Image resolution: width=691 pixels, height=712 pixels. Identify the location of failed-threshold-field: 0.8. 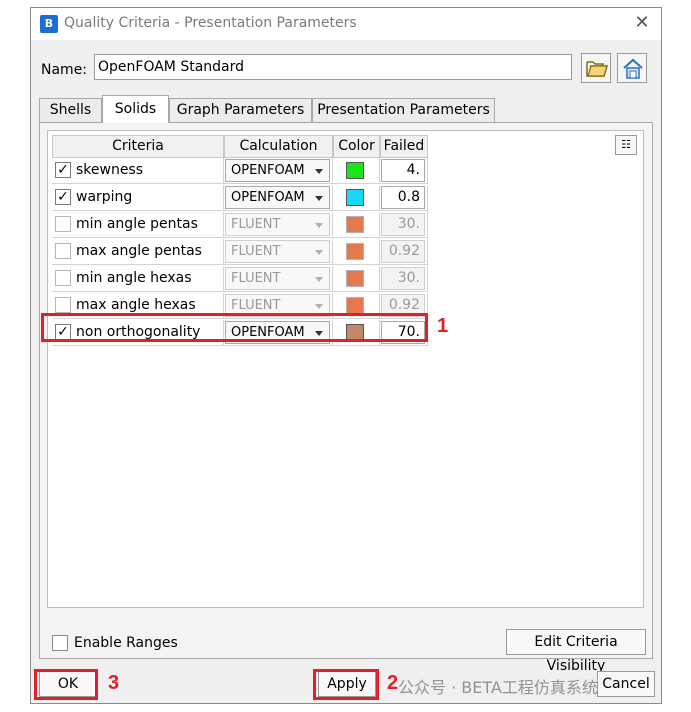
(403, 197).